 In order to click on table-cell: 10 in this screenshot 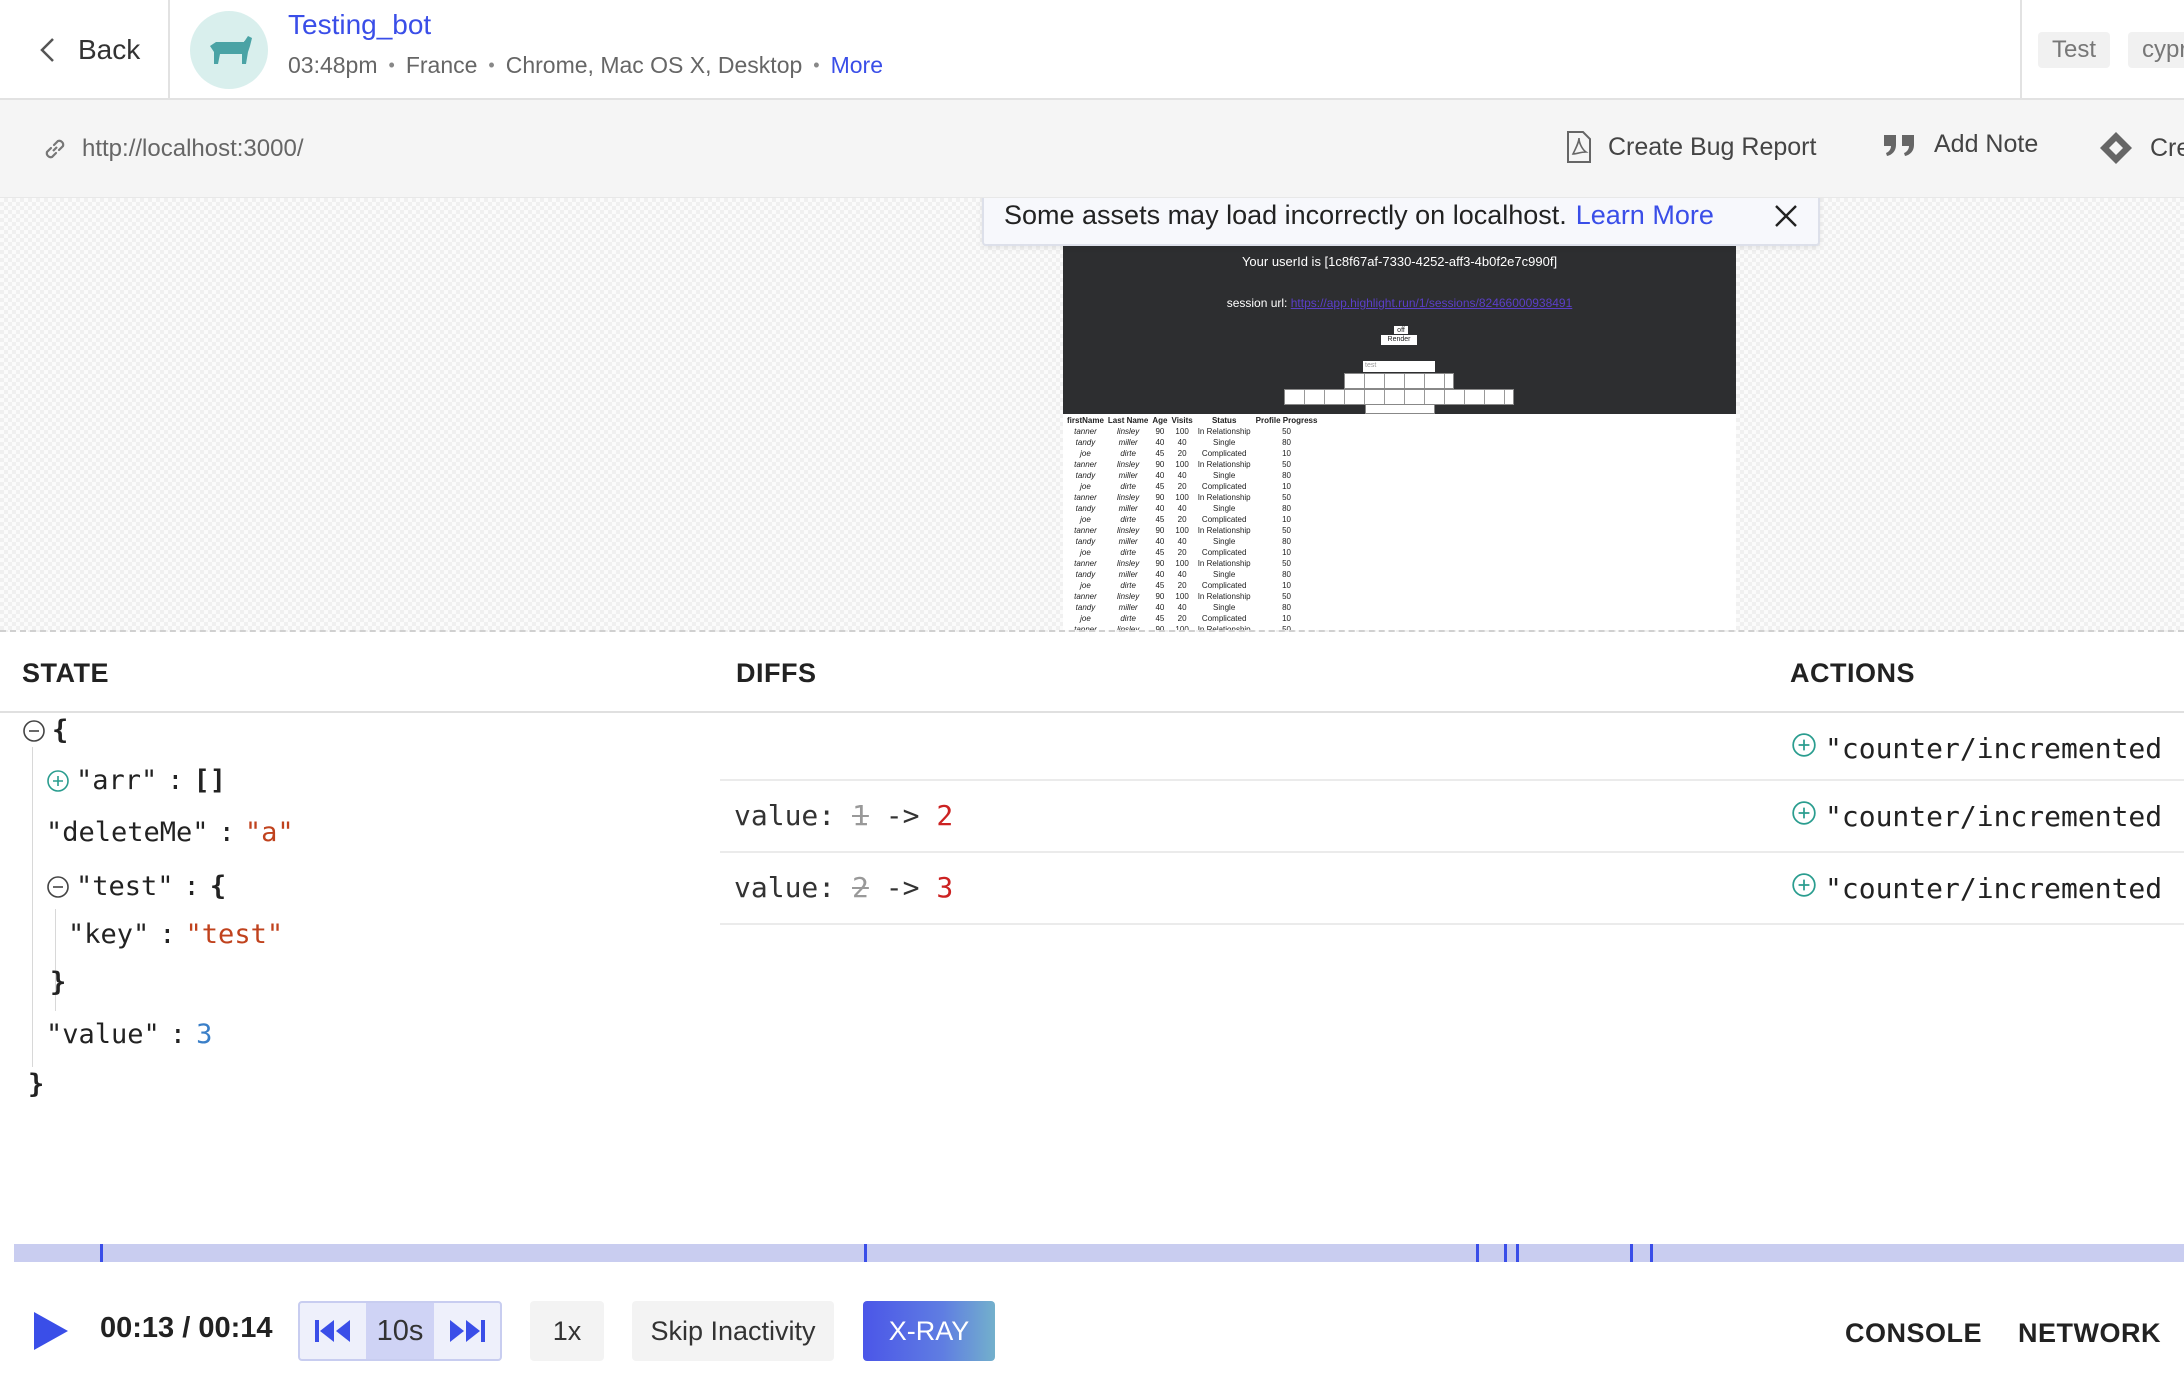, I will do `click(1286, 519)`.